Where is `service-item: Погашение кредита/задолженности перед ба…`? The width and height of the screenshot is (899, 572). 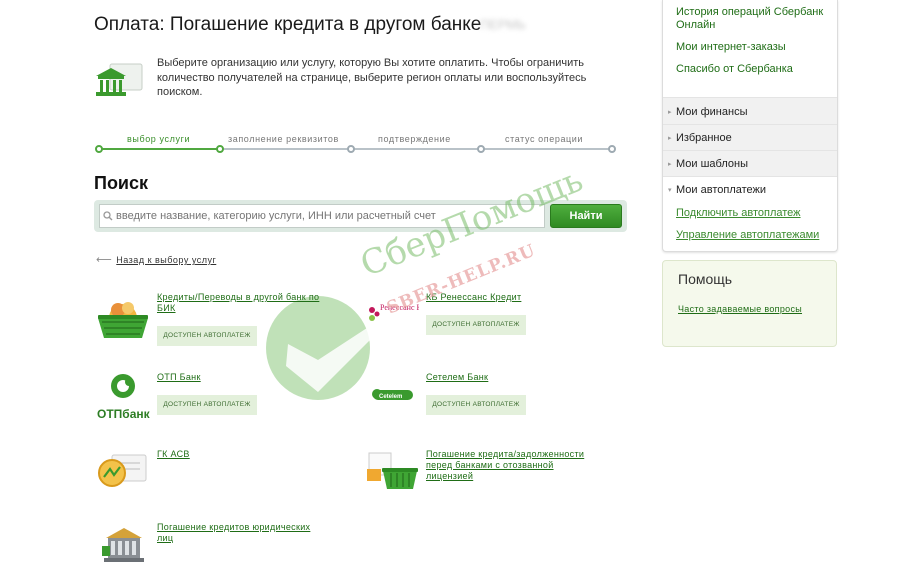 service-item: Погашение кредита/задолженности перед ба… is located at coordinates (475, 479).